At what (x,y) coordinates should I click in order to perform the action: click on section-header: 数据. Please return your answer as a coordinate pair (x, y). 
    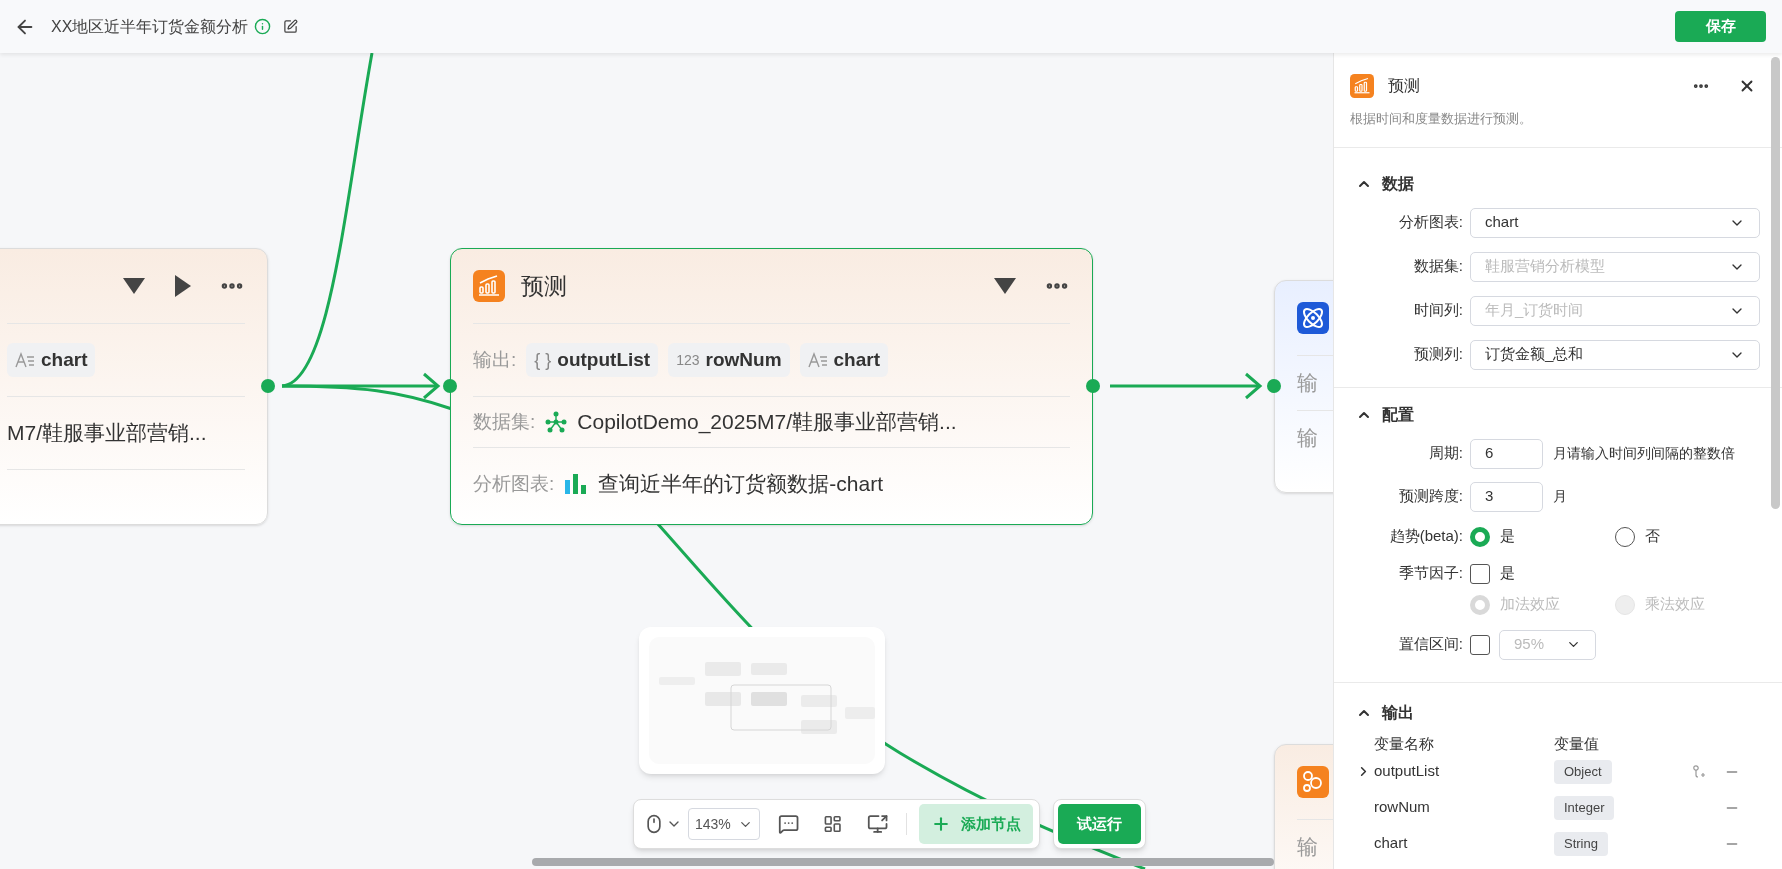
    Looking at the image, I should click on (1385, 183).